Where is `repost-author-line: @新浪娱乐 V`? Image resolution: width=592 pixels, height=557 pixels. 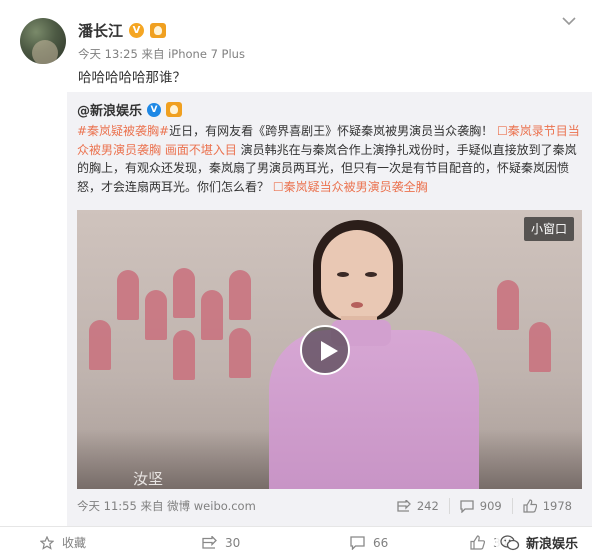
repost-author-line: @新浪娱乐 V is located at coordinates (130, 109).